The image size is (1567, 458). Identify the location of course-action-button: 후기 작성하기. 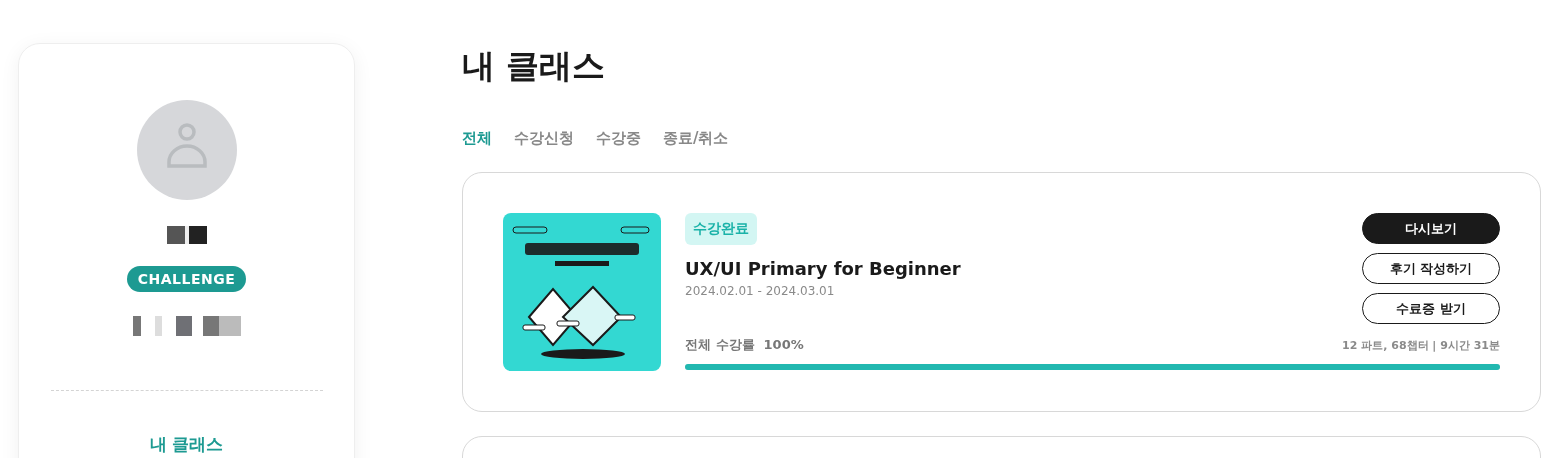
(1431, 268).